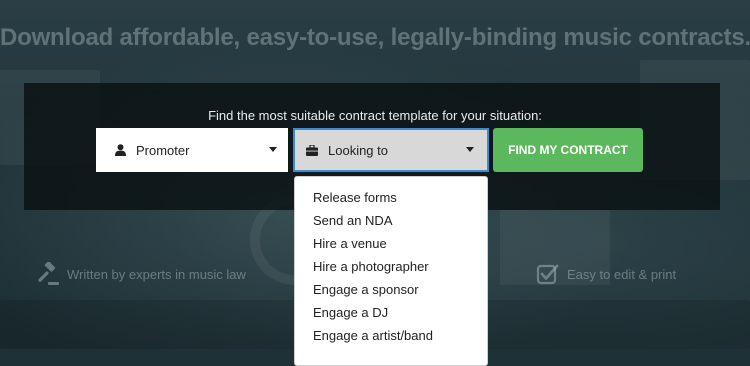 Image resolution: width=750 pixels, height=366 pixels. I want to click on dropdown-option-engage-artist-band: Engage a artist/band, so click(391, 335).